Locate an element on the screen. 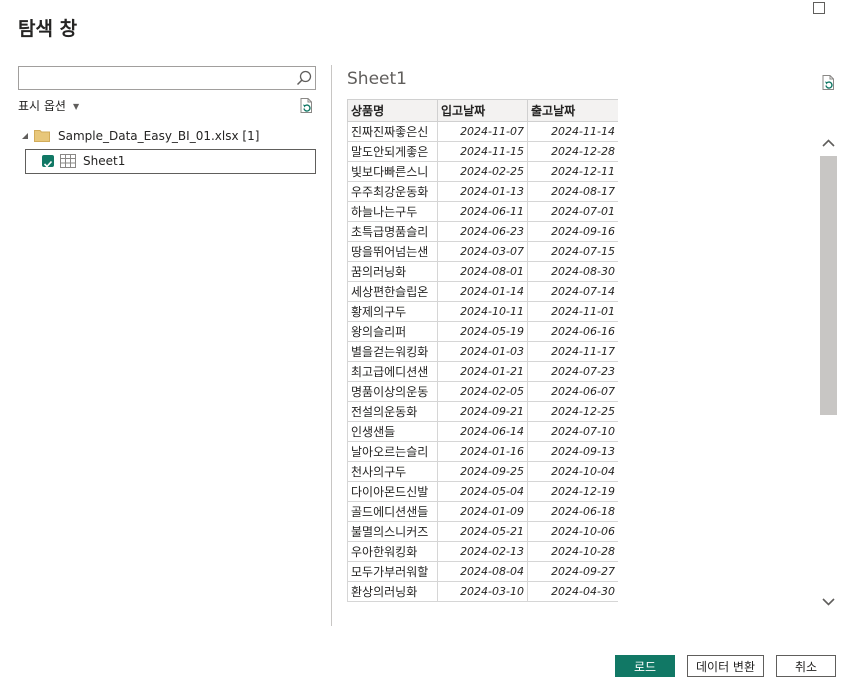  column-header: 출고날짜 is located at coordinates (572, 110).